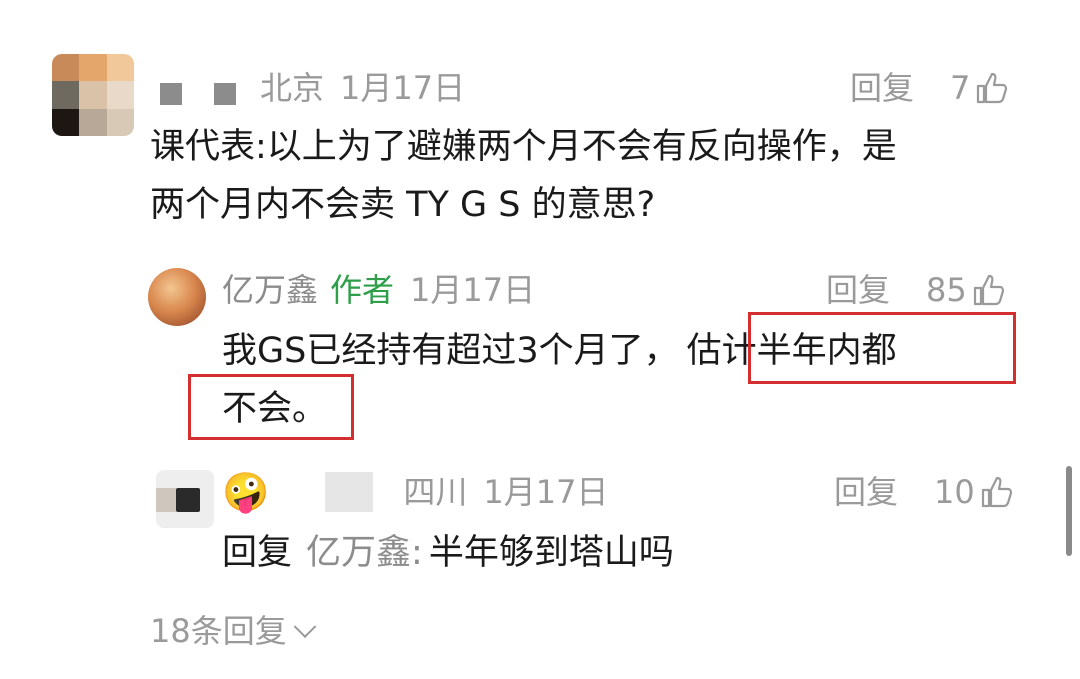 This screenshot has width=1080, height=679. I want to click on more-replies-label: 18条回复, so click(218, 631).